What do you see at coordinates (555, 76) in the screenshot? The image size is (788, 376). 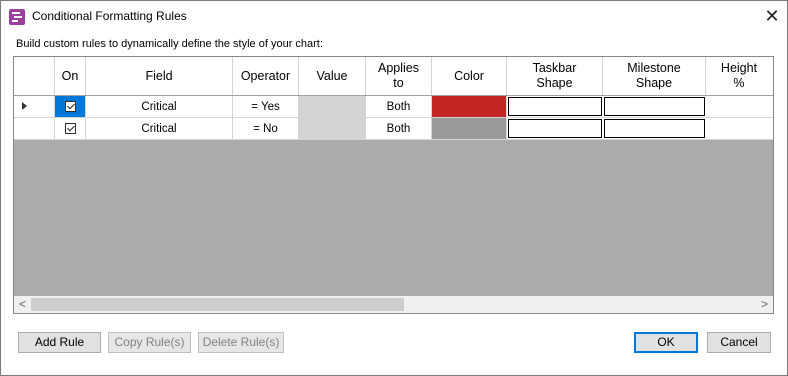 I see `column-header-taskbar-shape: Taskbar Shape` at bounding box center [555, 76].